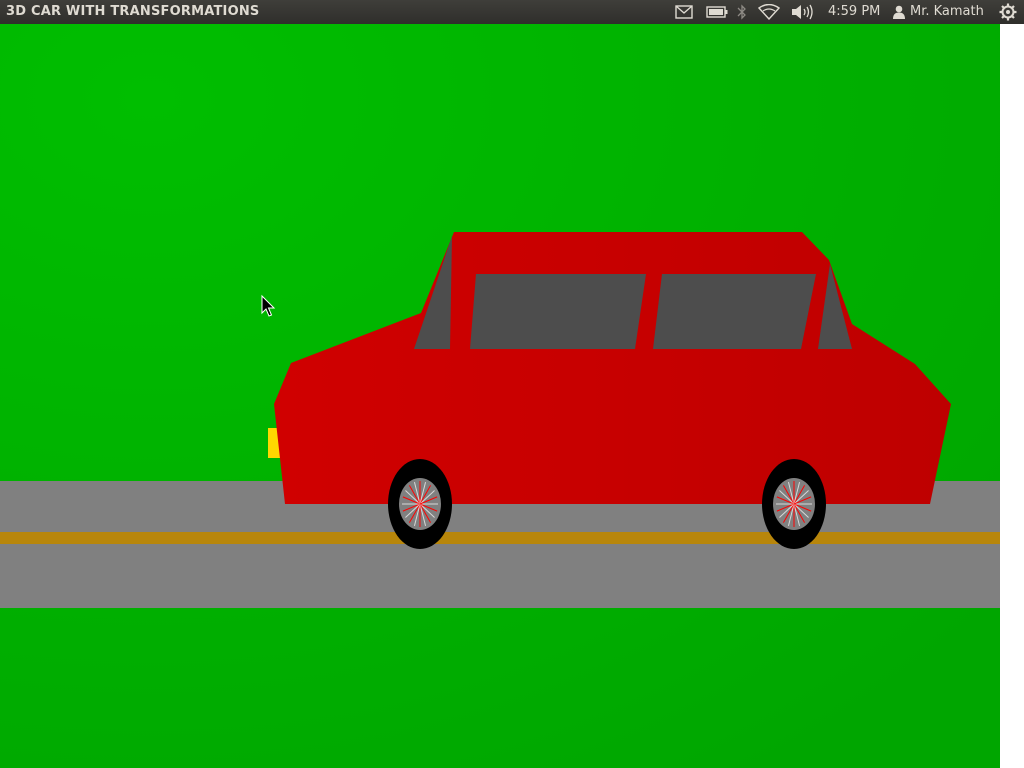 Image resolution: width=1024 pixels, height=768 pixels. I want to click on gear-icon, so click(1008, 12).